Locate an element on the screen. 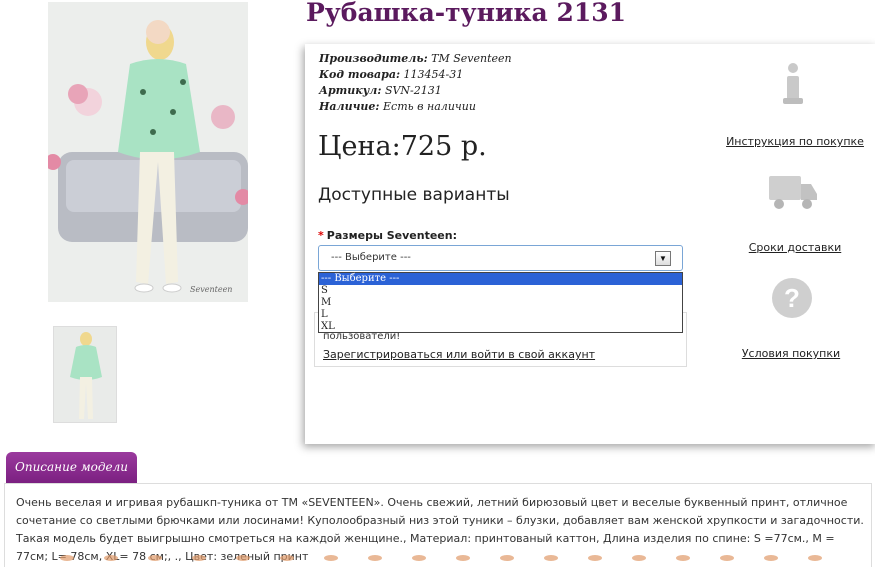 The height and width of the screenshot is (567, 875). meta-article: Артикул: SVN-2131 is located at coordinates (380, 90).